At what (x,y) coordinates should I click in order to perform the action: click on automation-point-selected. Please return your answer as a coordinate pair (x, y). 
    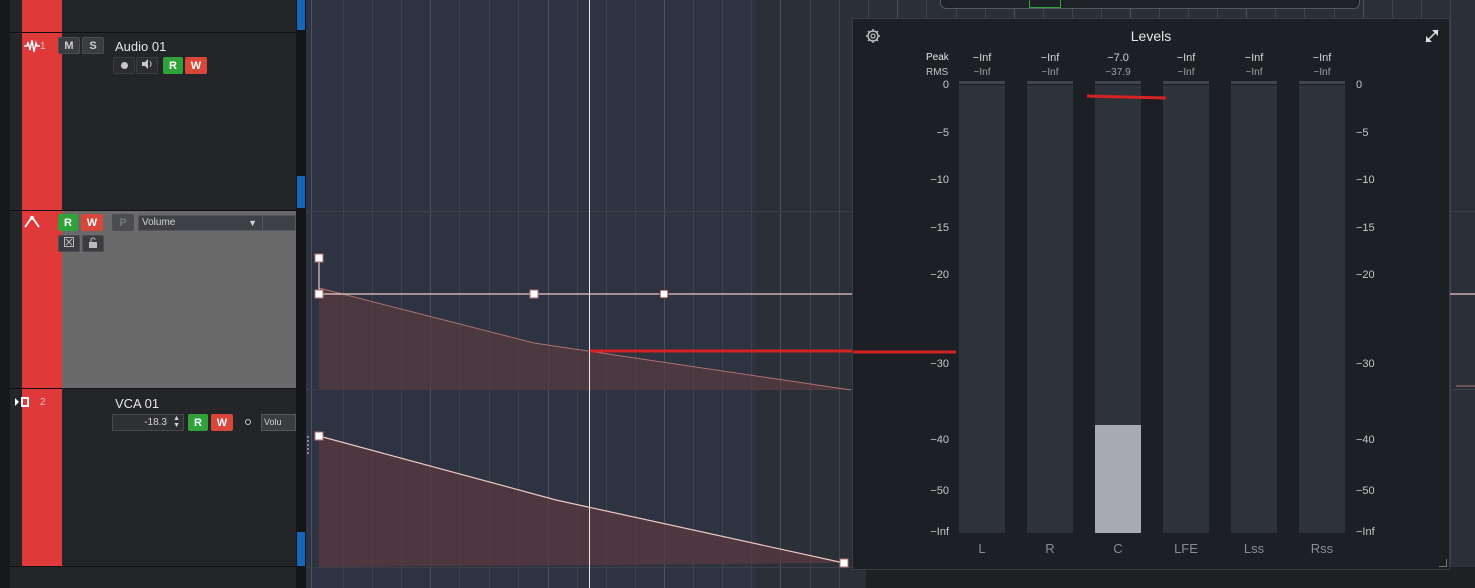
    Looking at the image, I should click on (664, 294).